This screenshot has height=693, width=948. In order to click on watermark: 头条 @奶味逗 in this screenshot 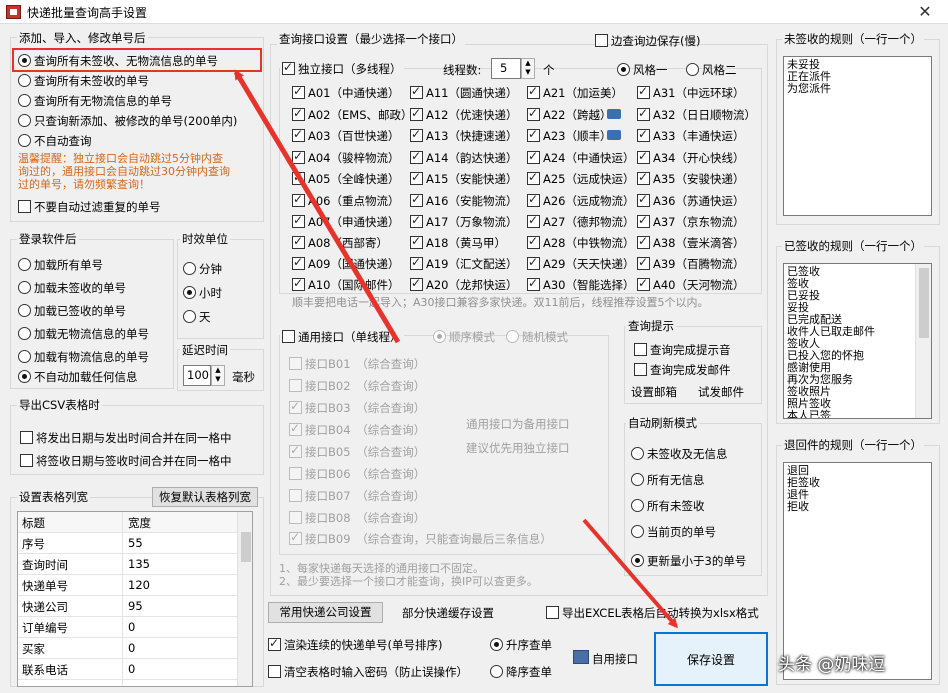, I will do `click(831, 662)`.